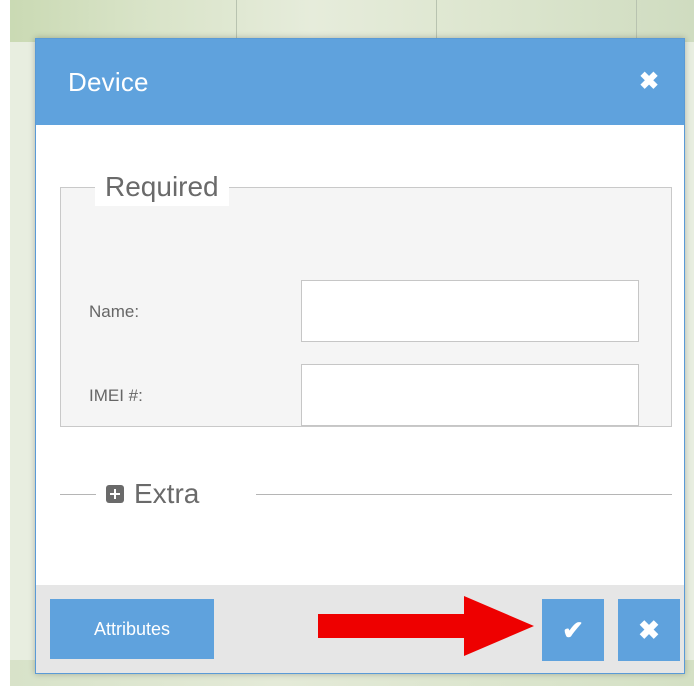 This screenshot has height=686, width=694. What do you see at coordinates (115, 494) in the screenshot?
I see `plus-square-icon` at bounding box center [115, 494].